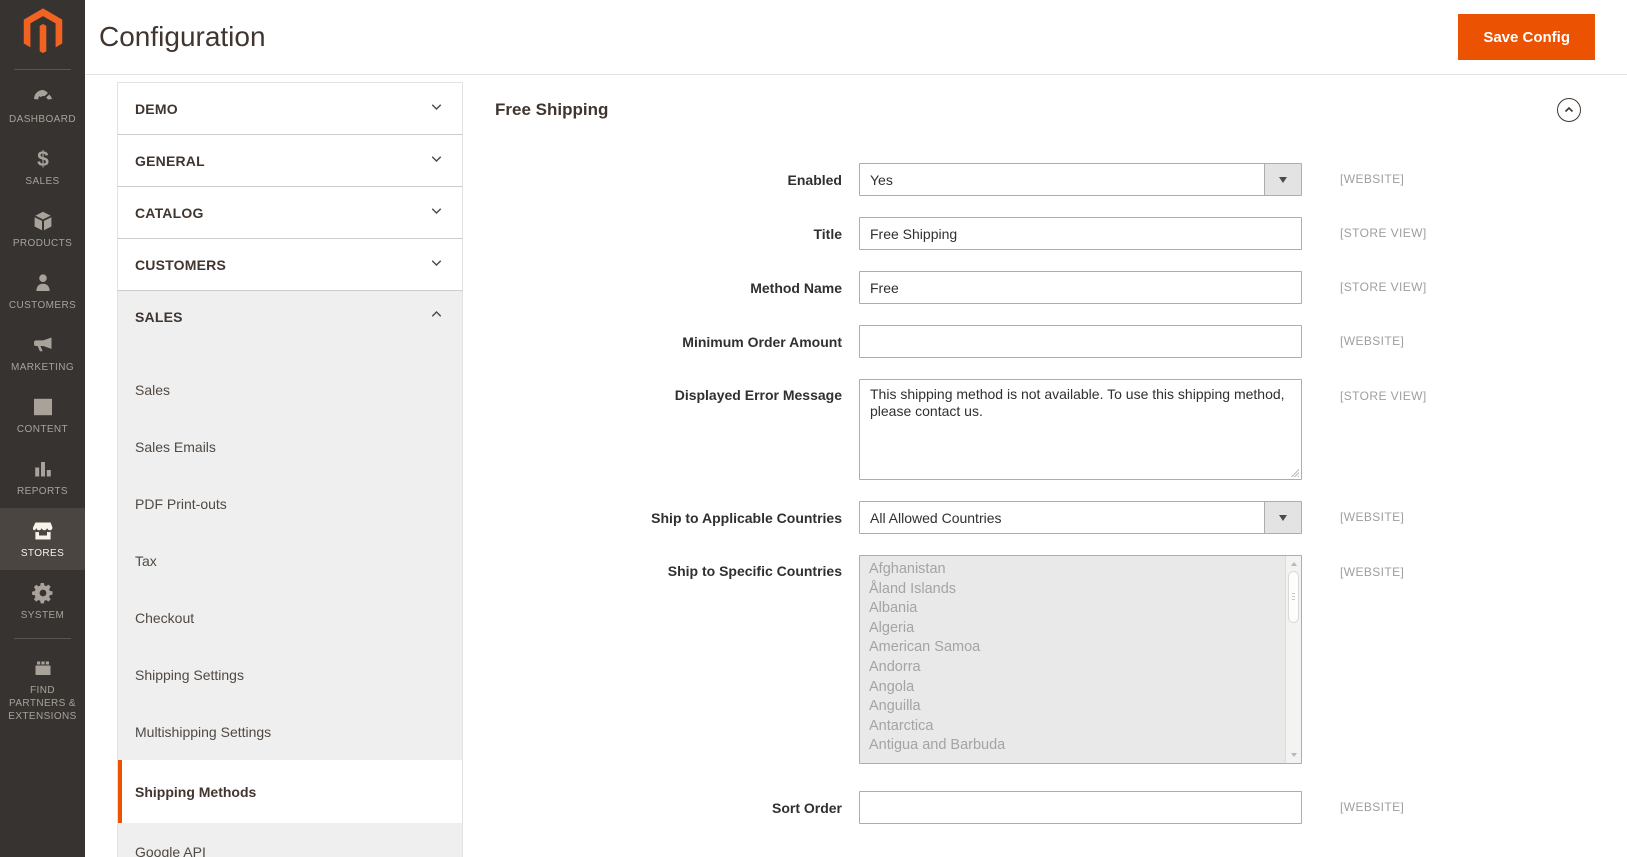 The width and height of the screenshot is (1627, 857). Describe the element at coordinates (827, 233) in the screenshot. I see `title-label: Title` at that location.